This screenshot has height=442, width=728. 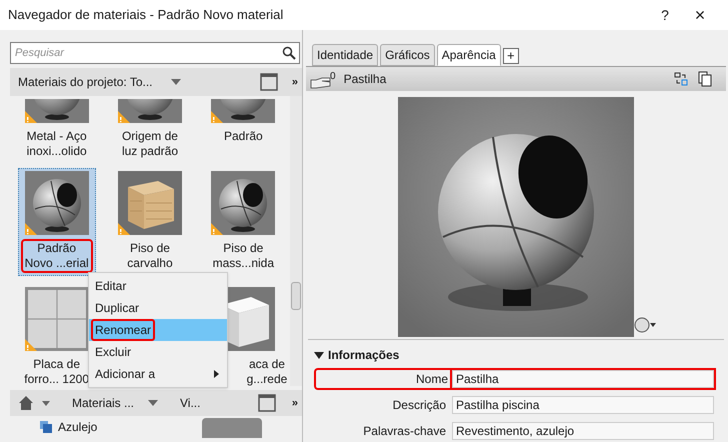 I want to click on material-tile: Metal - Aço inoxi...olido, so click(x=57, y=131).